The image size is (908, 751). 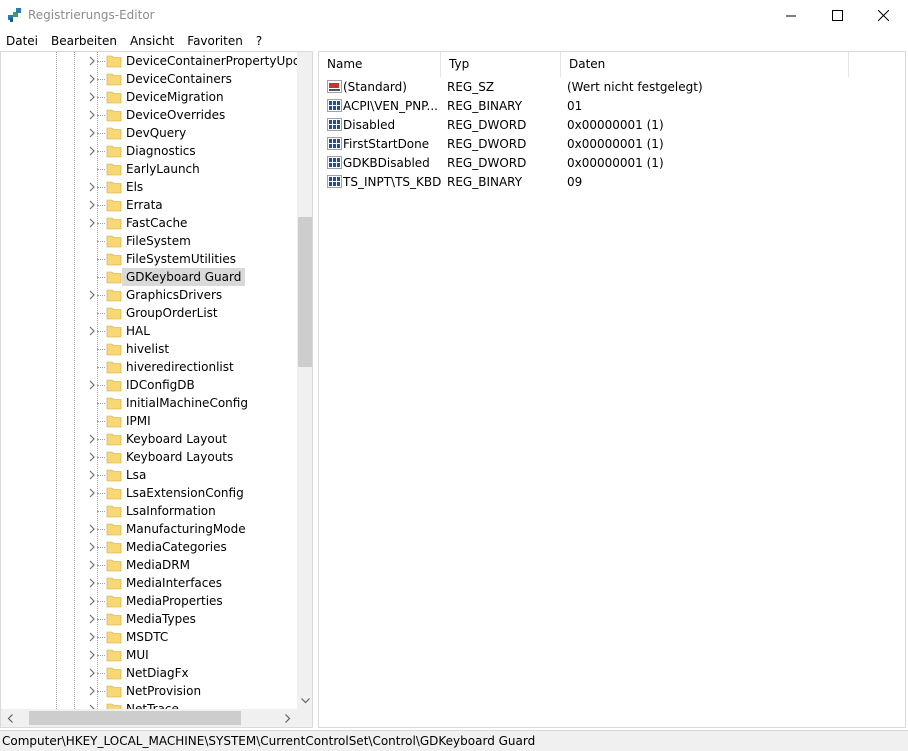 What do you see at coordinates (149, 385) in the screenshot?
I see `tree-item: IDConfigDB` at bounding box center [149, 385].